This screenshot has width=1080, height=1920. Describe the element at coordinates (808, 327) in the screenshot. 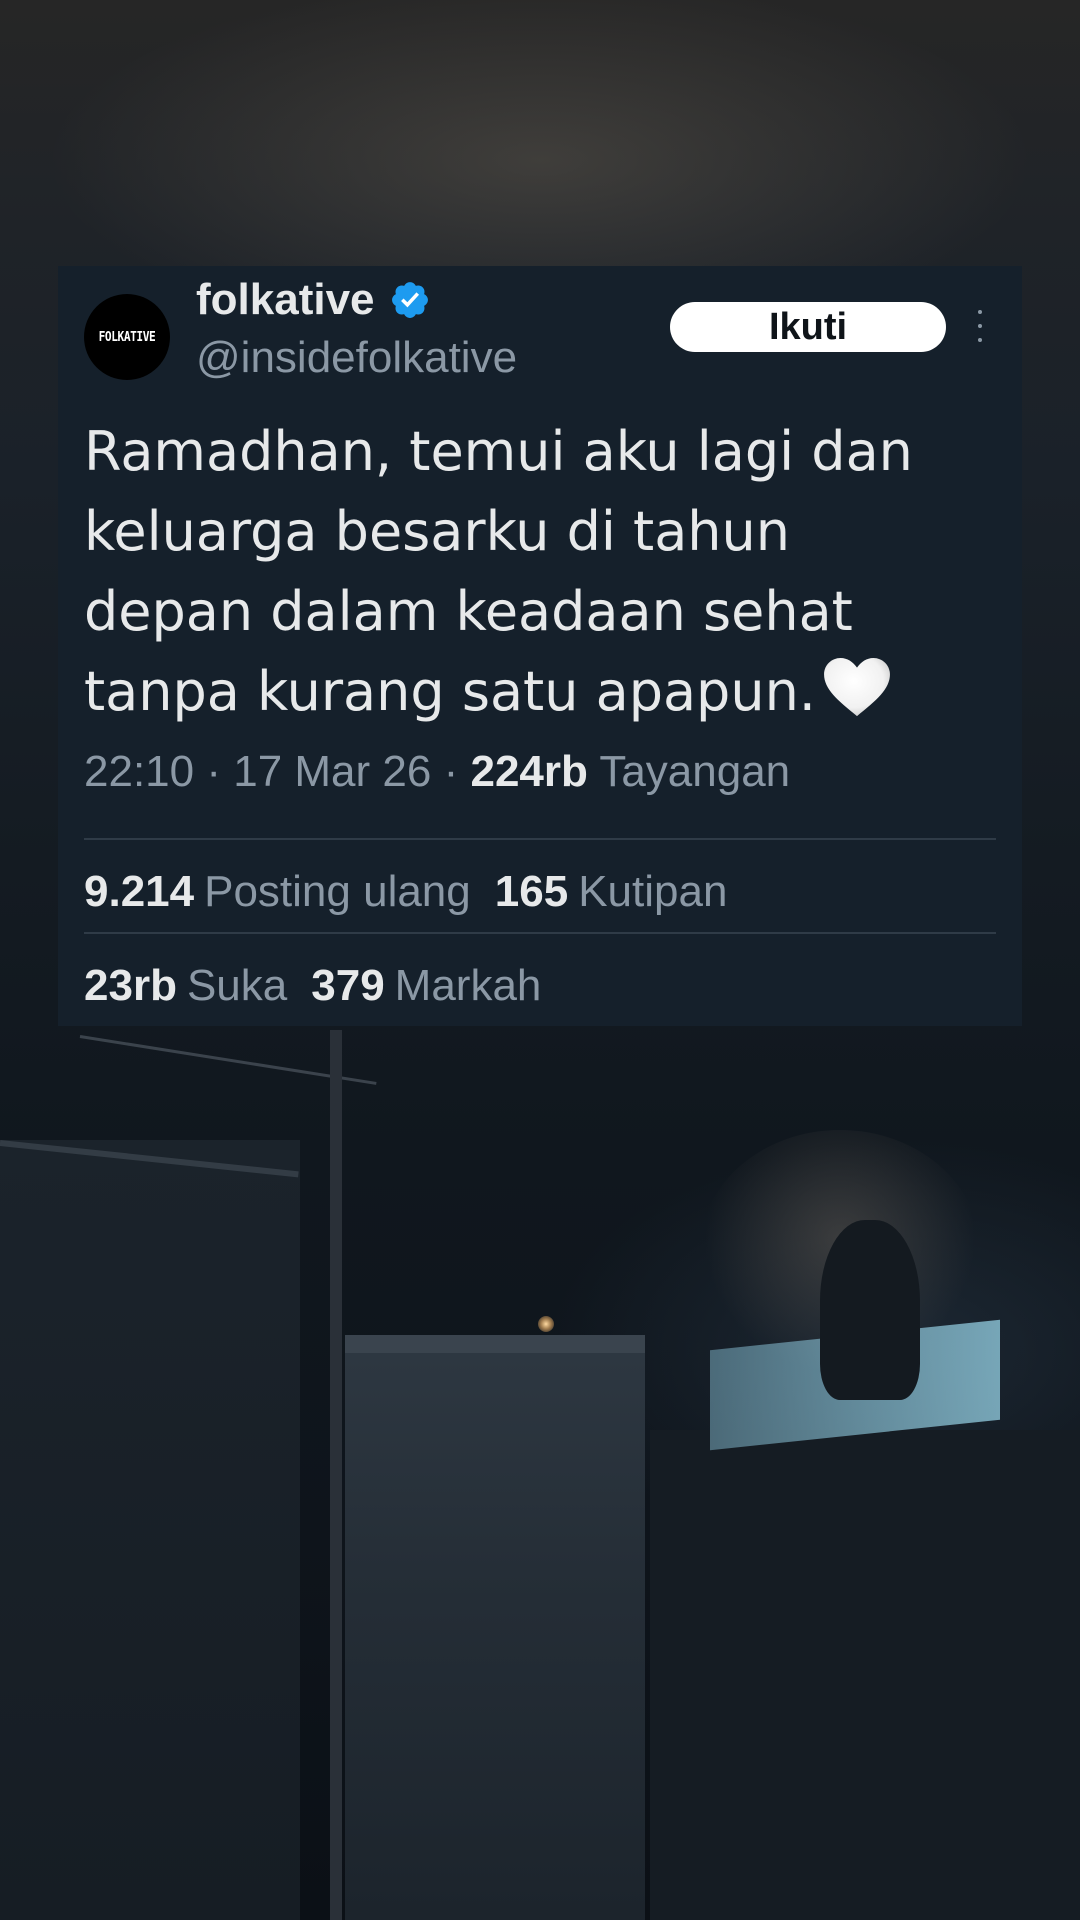

I see `follow-button: Ikuti` at that location.